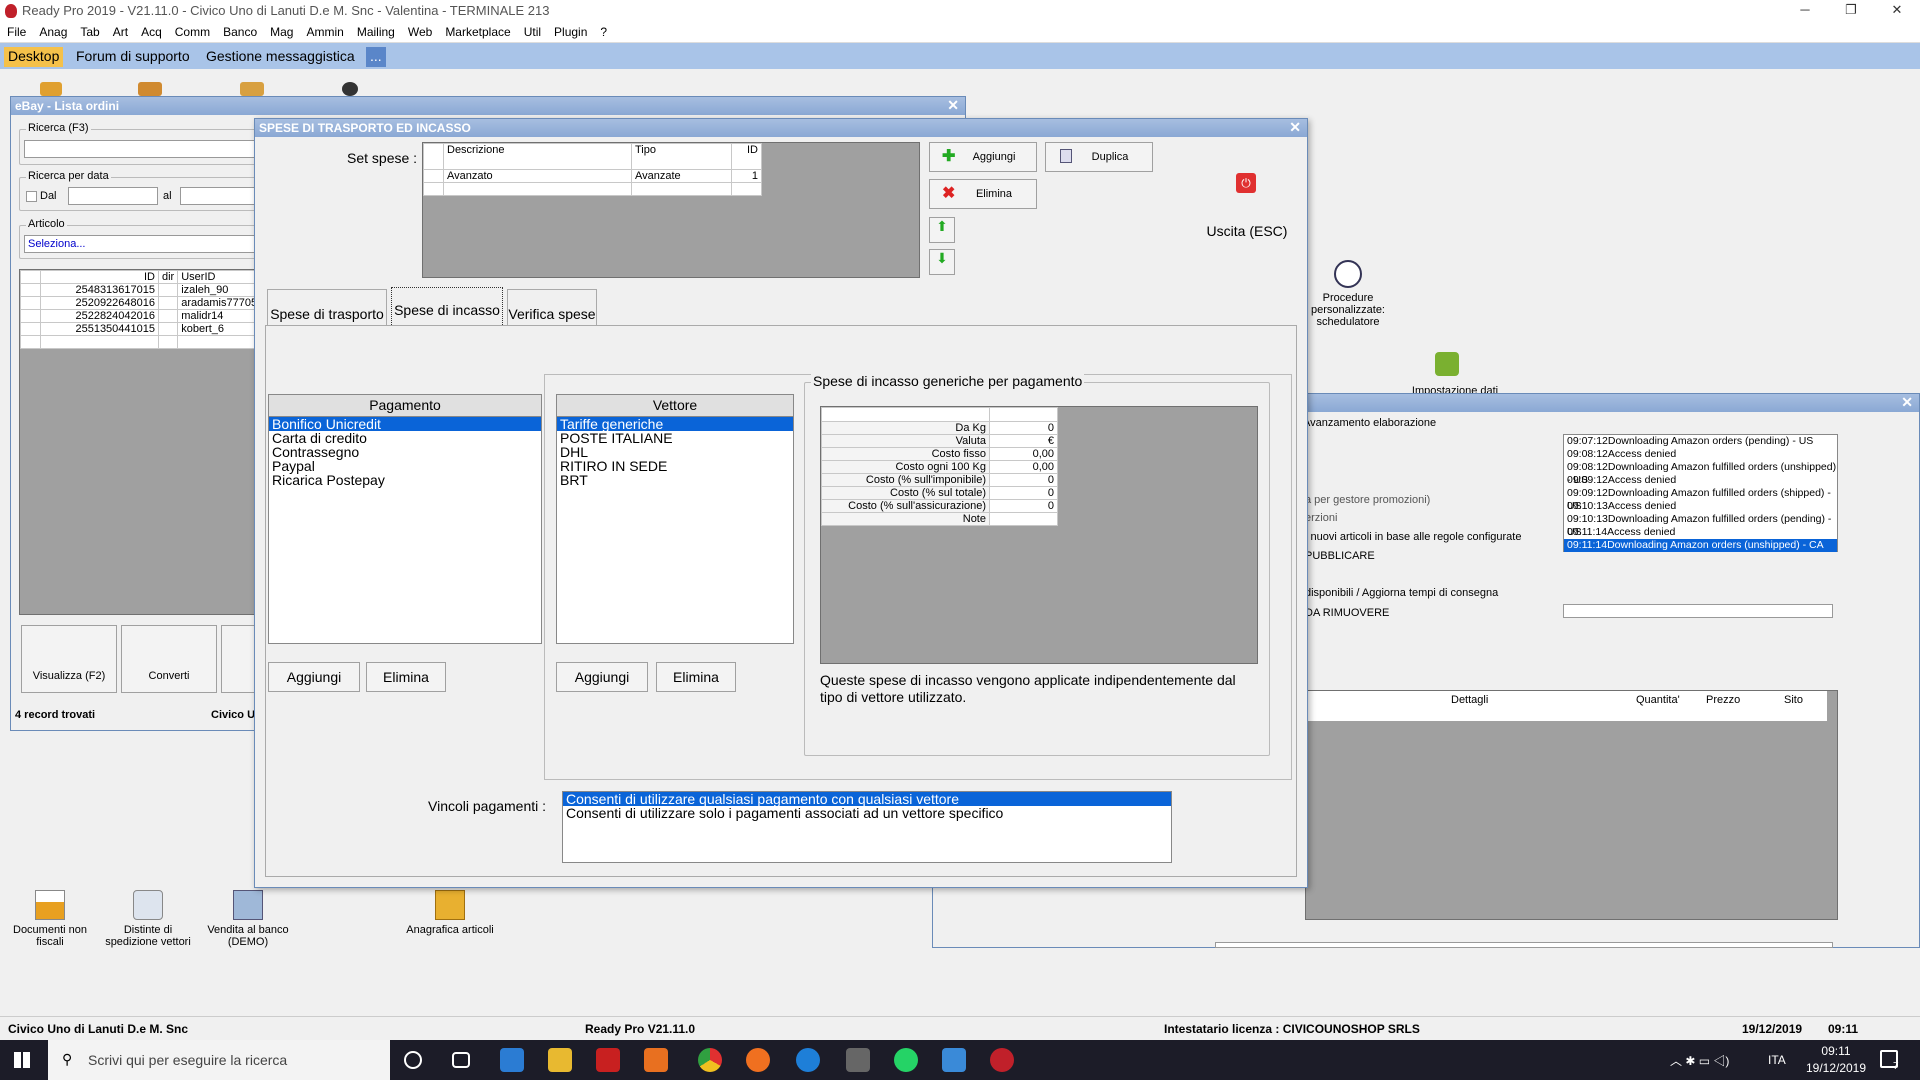 The width and height of the screenshot is (1920, 1080). Describe the element at coordinates (939, 506) in the screenshot. I see `fee-row: Costo (% sull'assicurazione) 0` at that location.